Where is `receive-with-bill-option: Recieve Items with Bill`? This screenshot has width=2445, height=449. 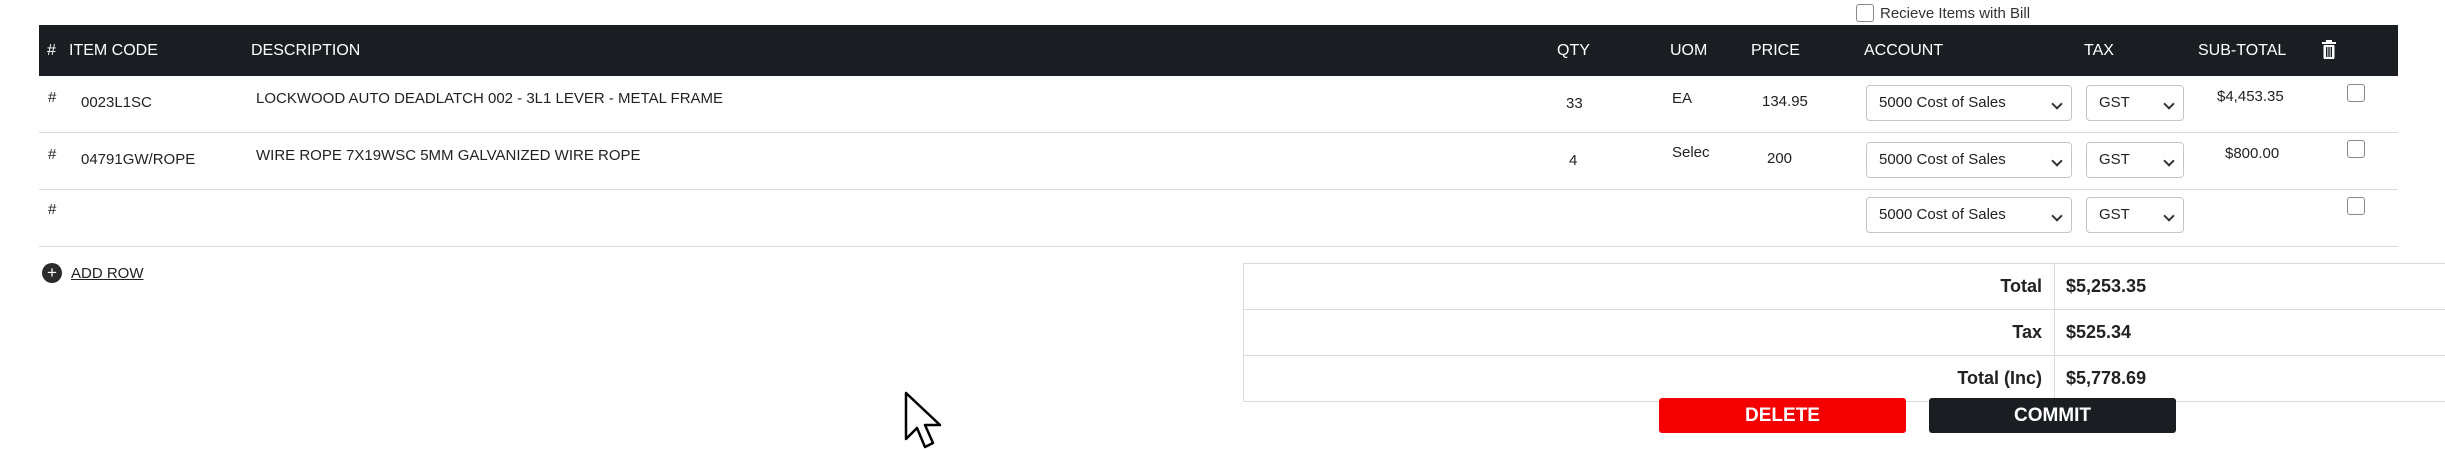
receive-with-bill-option: Recieve Items with Bill is located at coordinates (1943, 13).